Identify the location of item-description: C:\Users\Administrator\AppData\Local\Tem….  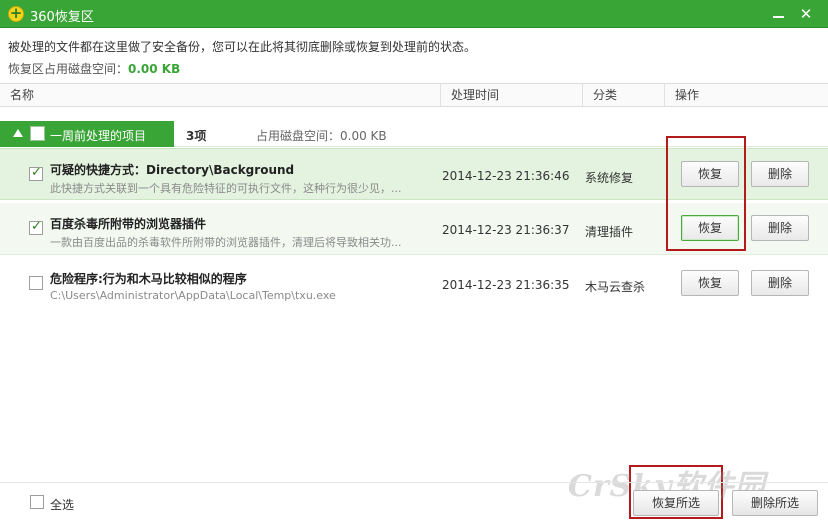
(193, 295).